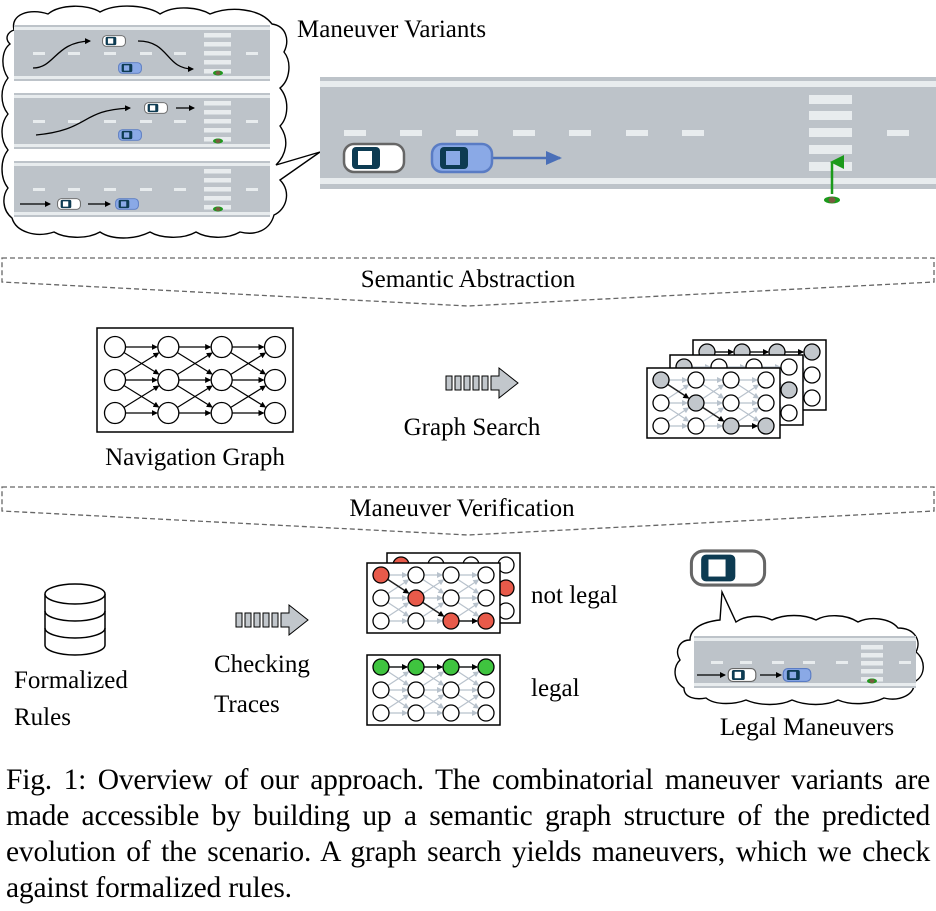 The width and height of the screenshot is (936, 911). I want to click on not-legal-label: not legal, so click(574, 595).